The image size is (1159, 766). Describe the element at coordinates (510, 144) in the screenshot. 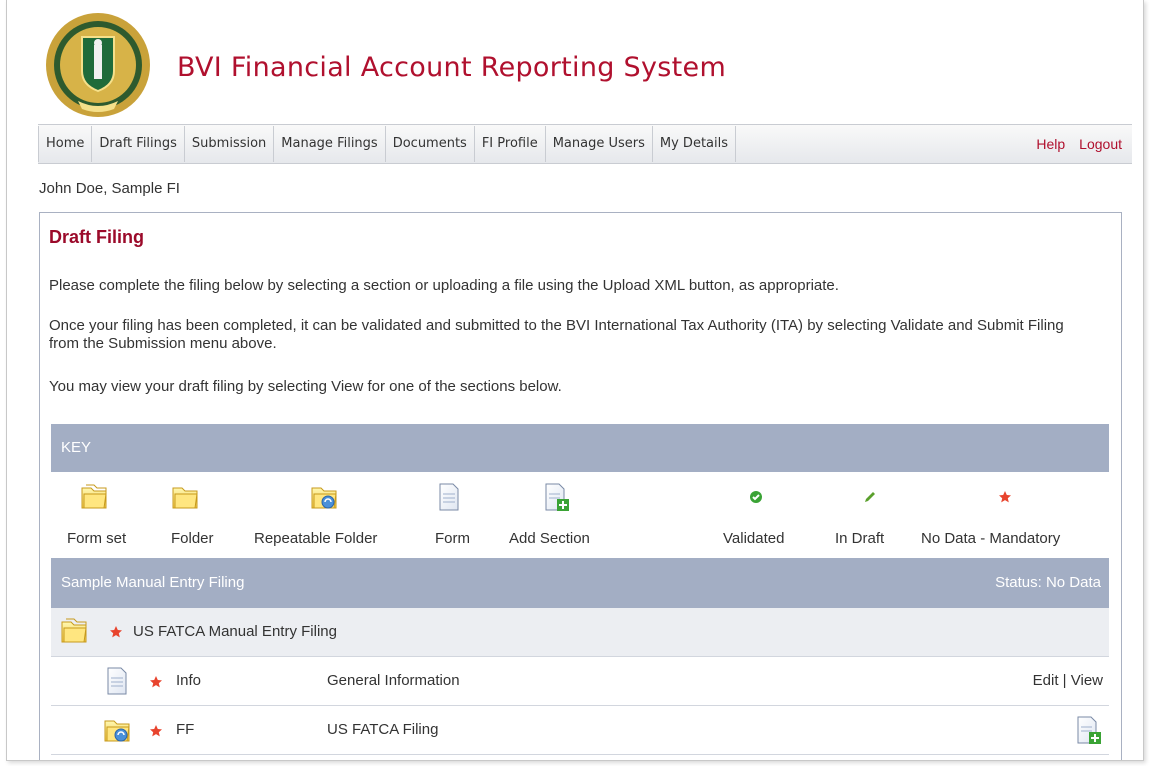

I see `nav-fi-profile: FI Profile` at that location.